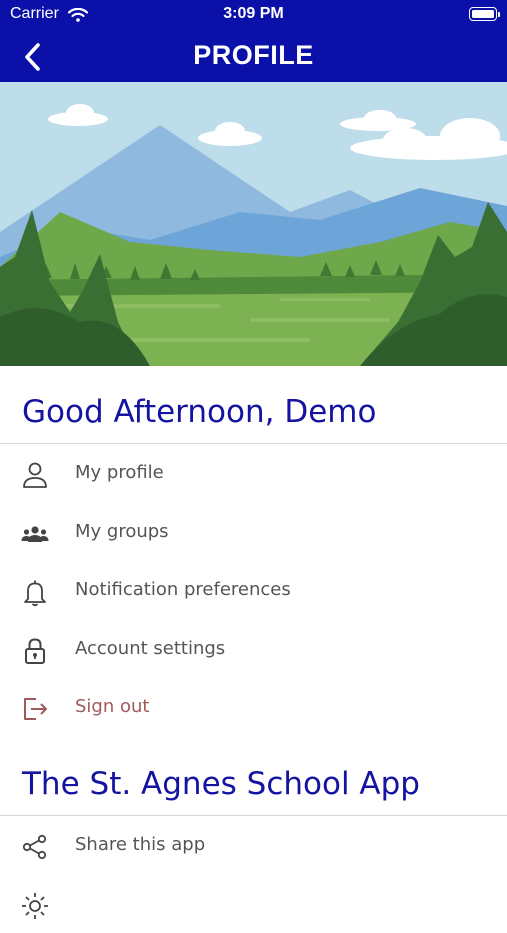 Image resolution: width=507 pixels, height=933 pixels. I want to click on menu-item-account-settings: Account settings, so click(253, 649).